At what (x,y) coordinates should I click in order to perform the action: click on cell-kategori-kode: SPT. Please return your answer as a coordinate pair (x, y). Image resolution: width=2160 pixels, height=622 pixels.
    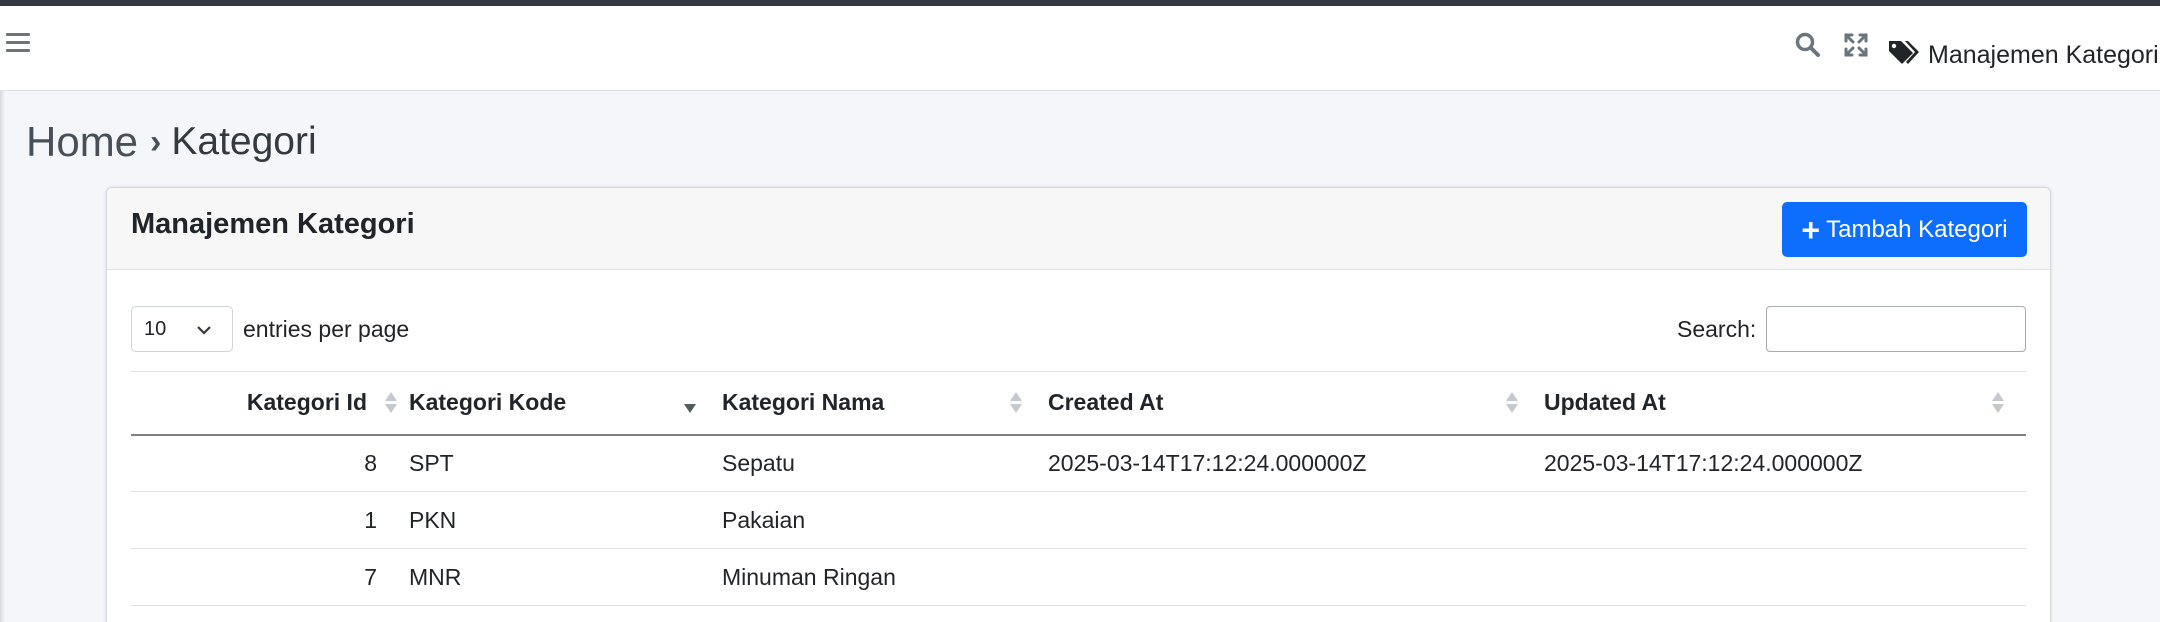
    Looking at the image, I should click on (561, 463).